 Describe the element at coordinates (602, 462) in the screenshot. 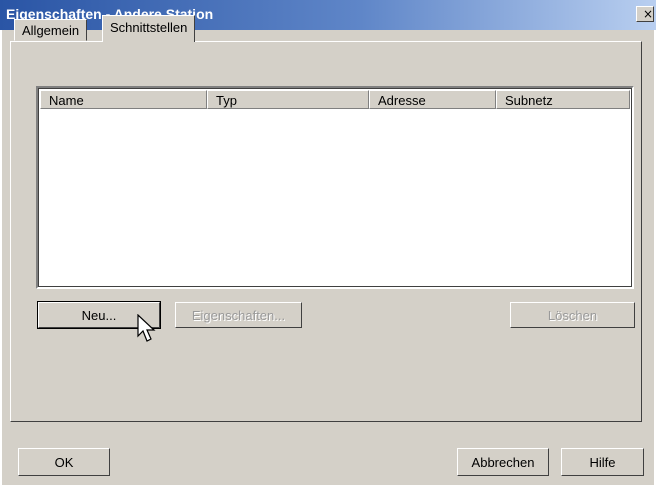

I see `help-button: Hilfe` at that location.